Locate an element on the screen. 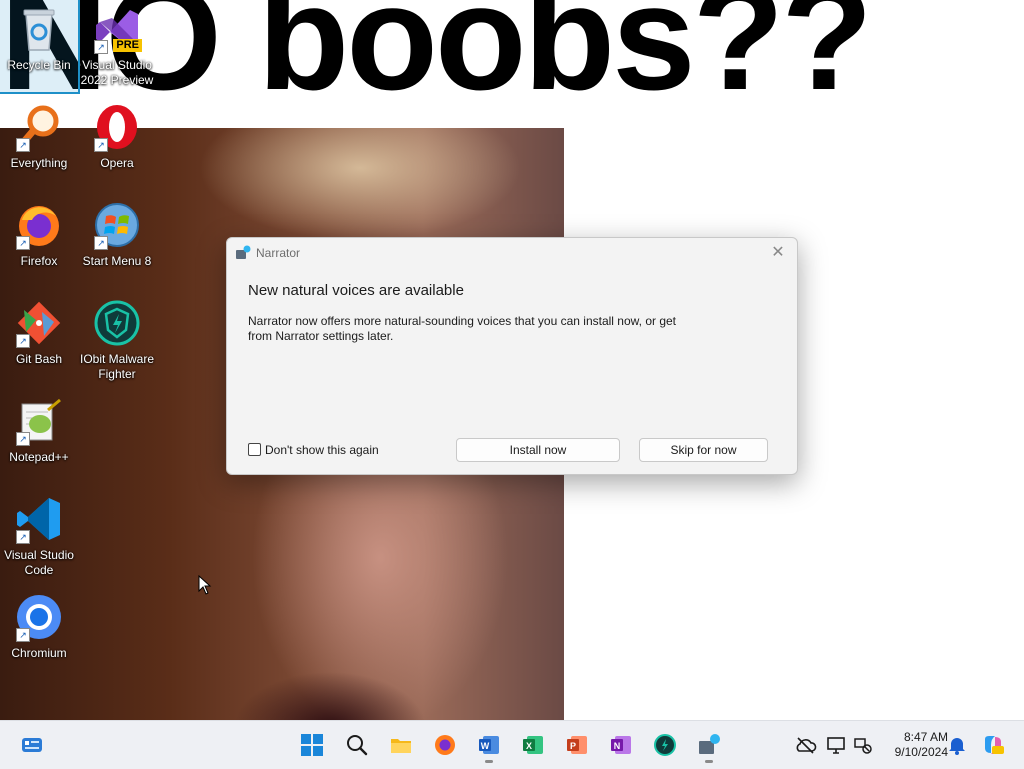  notification-bell-icon is located at coordinates (957, 746).